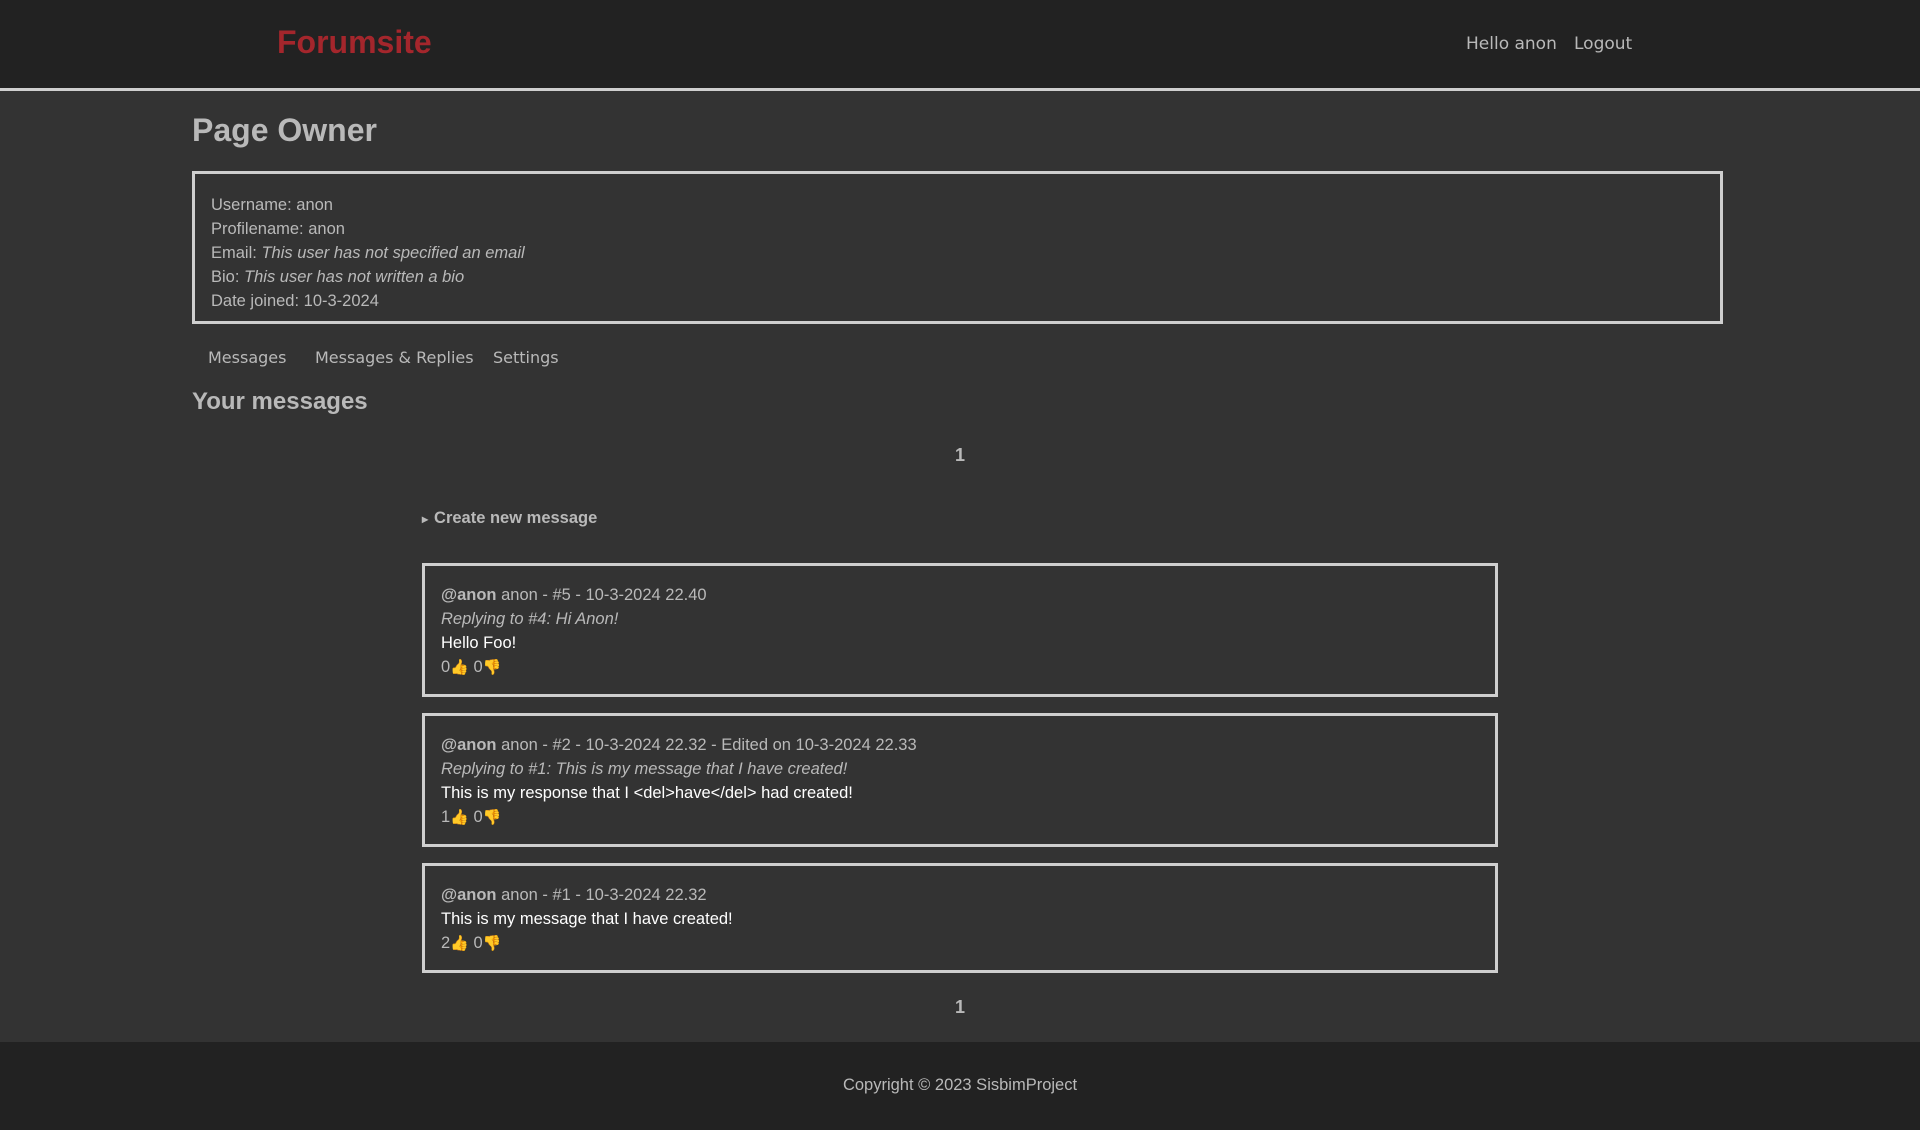 The image size is (1920, 1130). Describe the element at coordinates (479, 643) in the screenshot. I see `message-body: Hello Foo!` at that location.